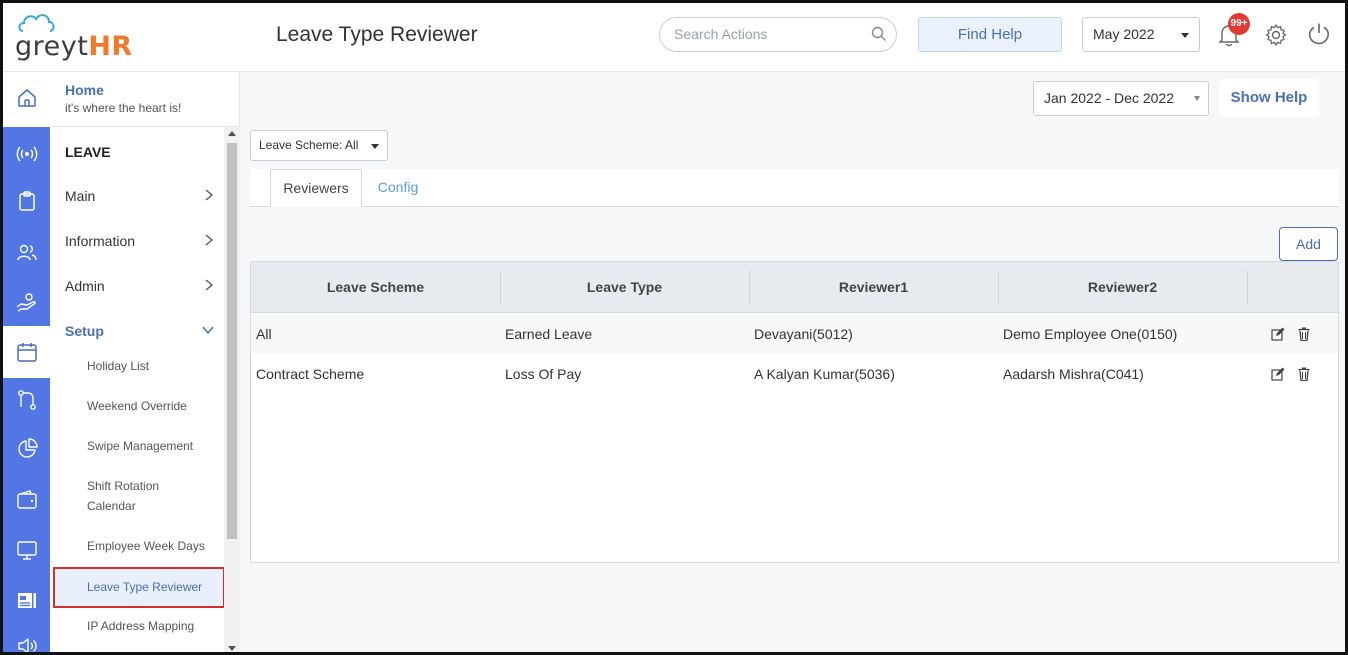 Image resolution: width=1348 pixels, height=655 pixels. Describe the element at coordinates (232, 341) in the screenshot. I see `scroll-thumb` at that location.